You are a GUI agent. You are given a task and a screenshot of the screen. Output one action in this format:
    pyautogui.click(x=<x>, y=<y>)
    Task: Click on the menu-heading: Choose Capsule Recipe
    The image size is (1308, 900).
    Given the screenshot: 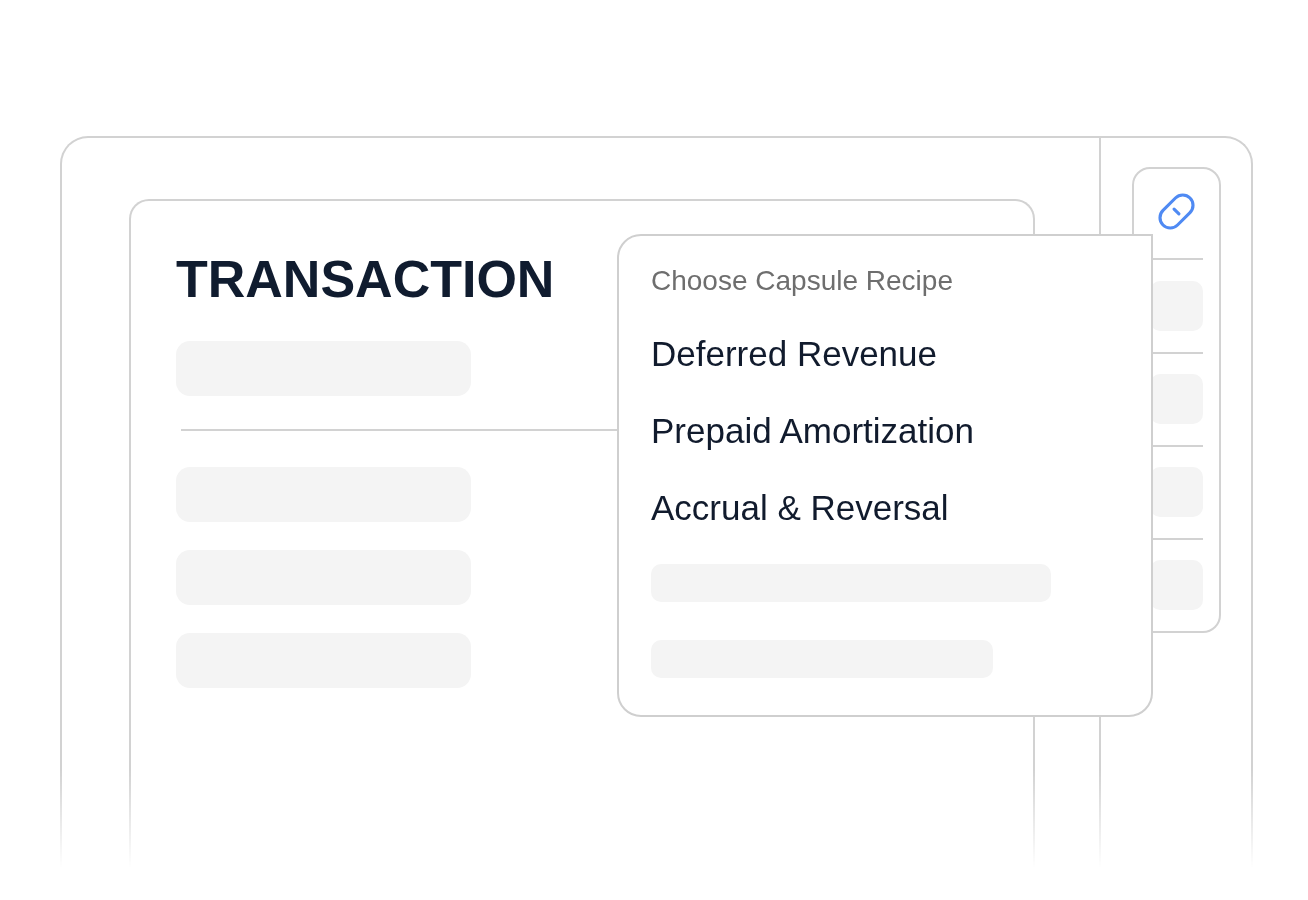 What is the action you would take?
    pyautogui.click(x=802, y=281)
    